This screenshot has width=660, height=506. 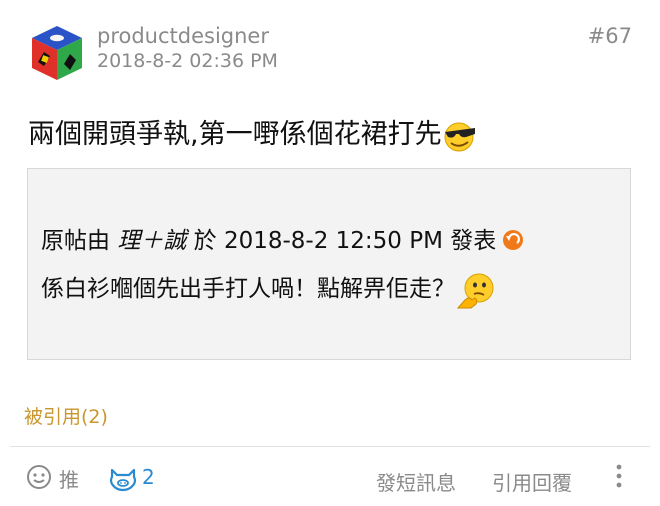 I want to click on quote-prefix: 原帖由, so click(x=75, y=241).